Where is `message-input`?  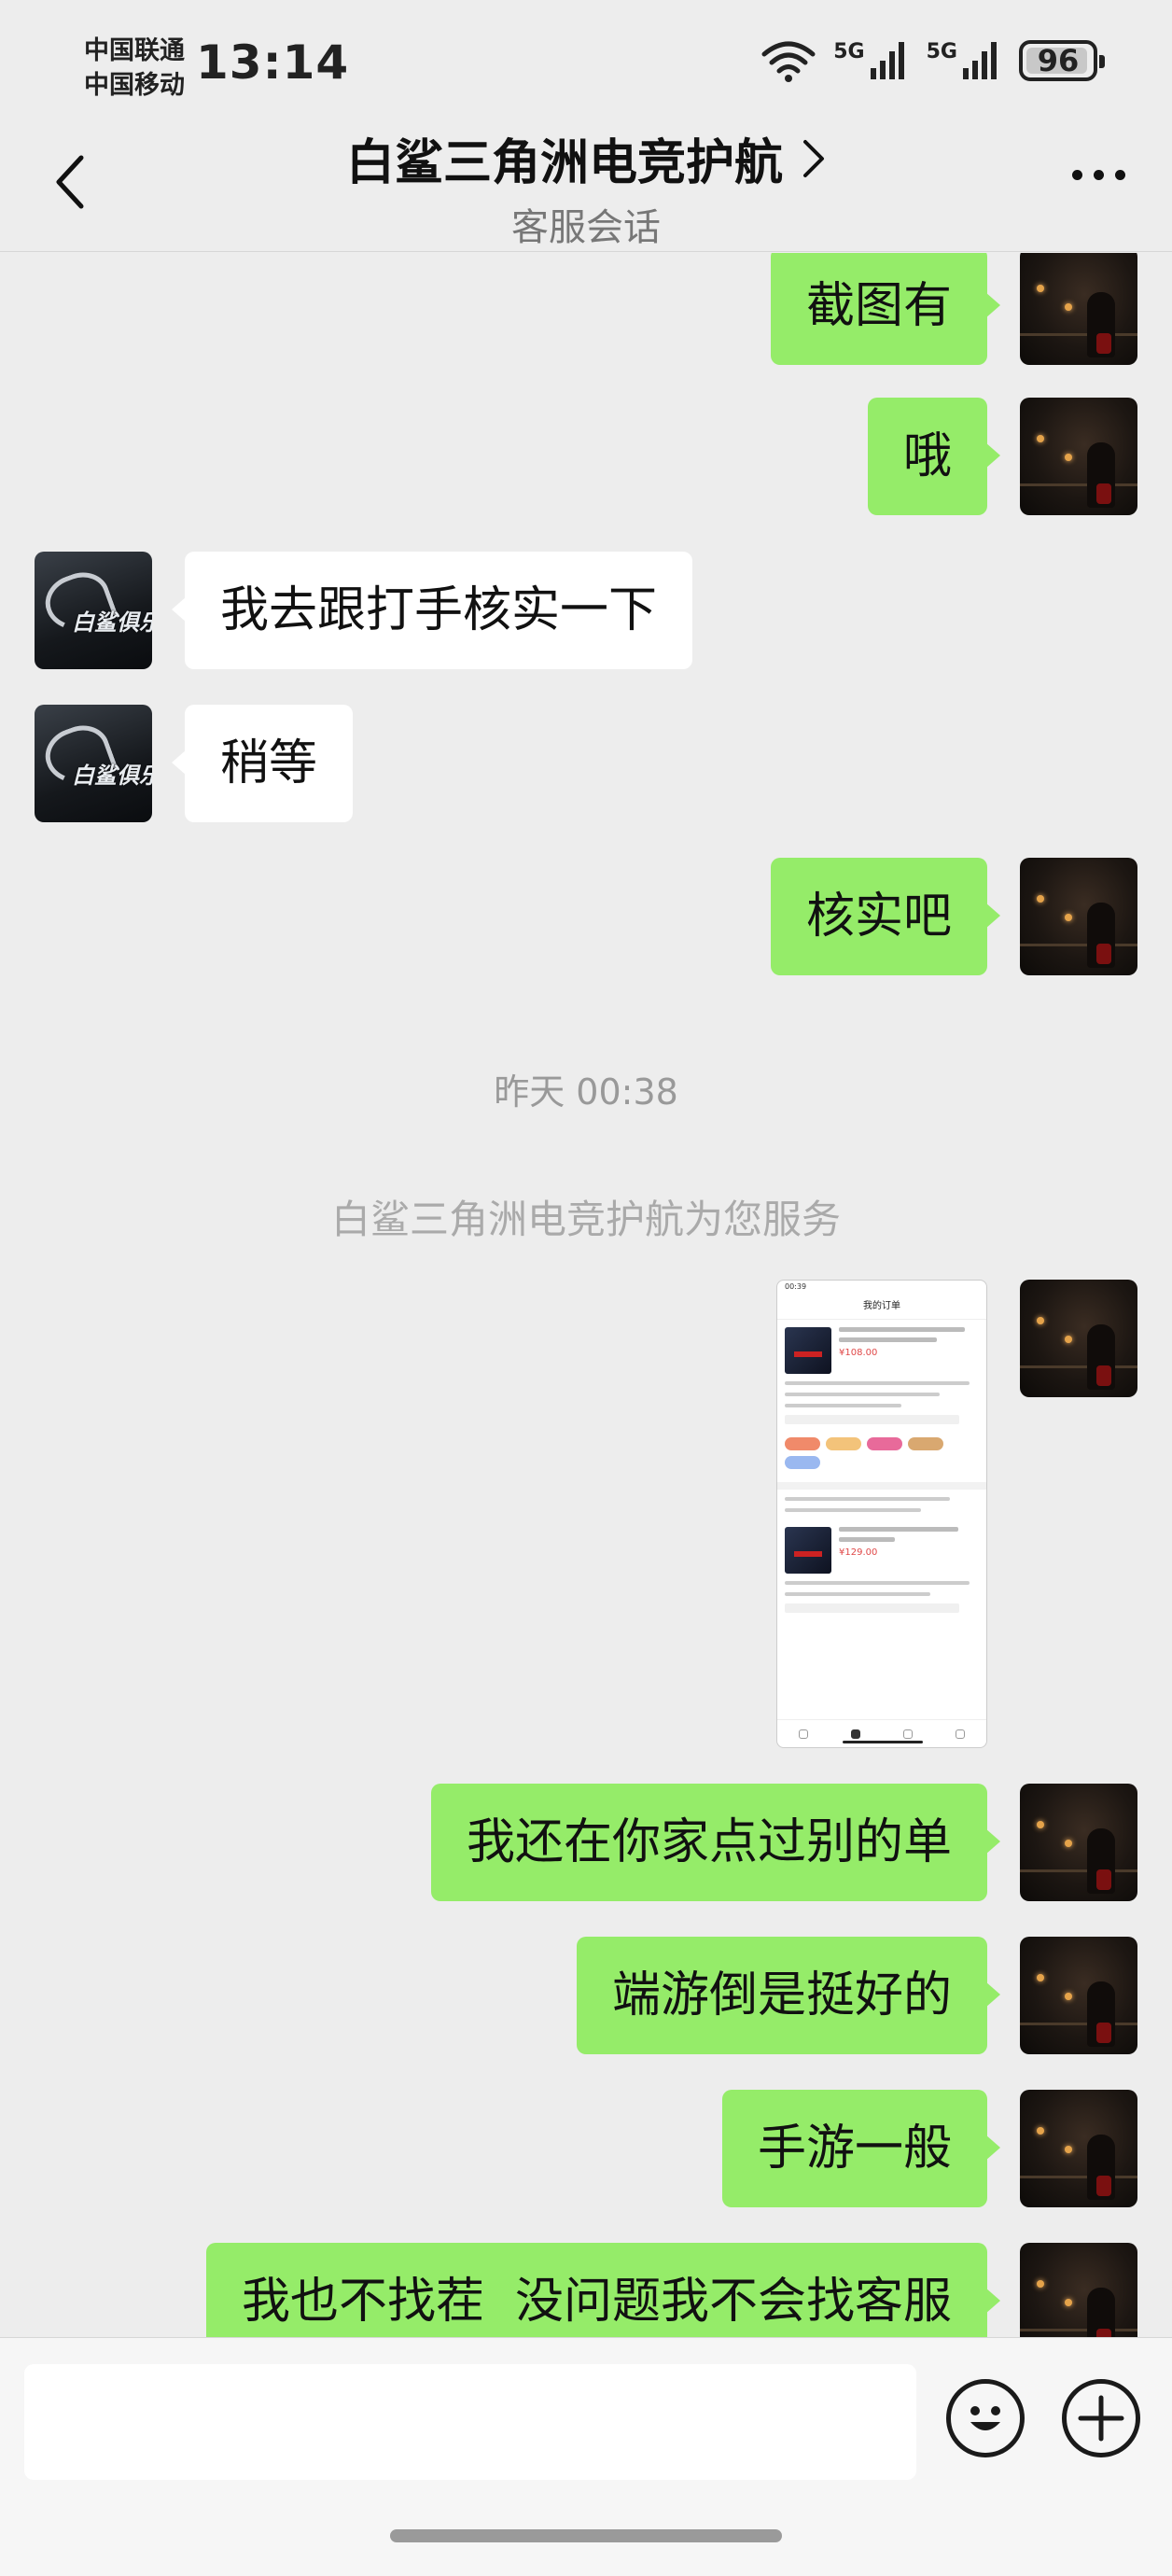 message-input is located at coordinates (470, 2422).